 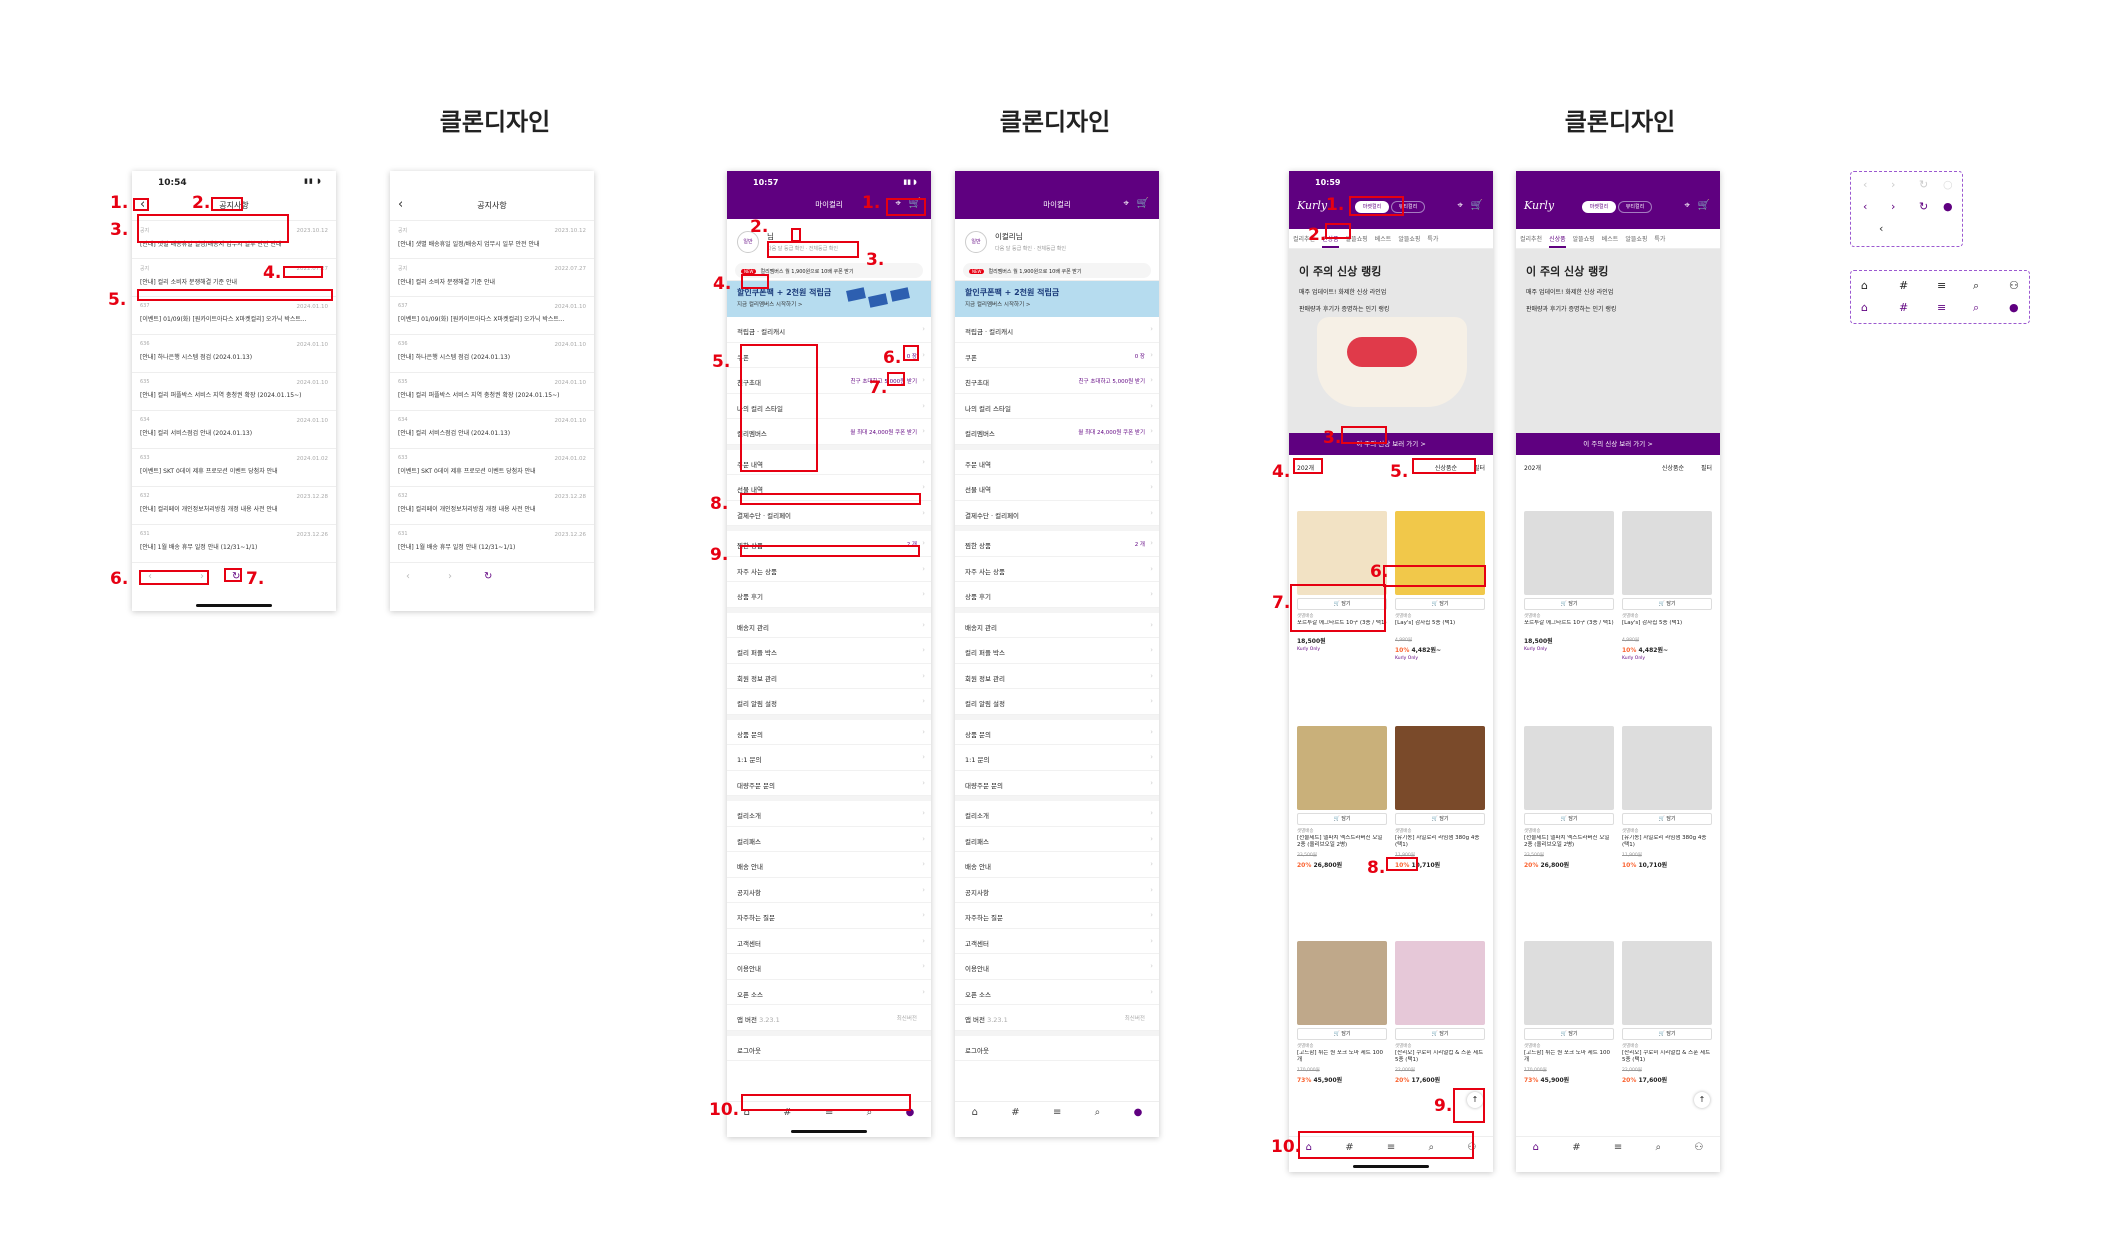 What do you see at coordinates (1618, 444) in the screenshot?
I see `hero-cta-button: 이 주의 신상 보러 가기 >` at bounding box center [1618, 444].